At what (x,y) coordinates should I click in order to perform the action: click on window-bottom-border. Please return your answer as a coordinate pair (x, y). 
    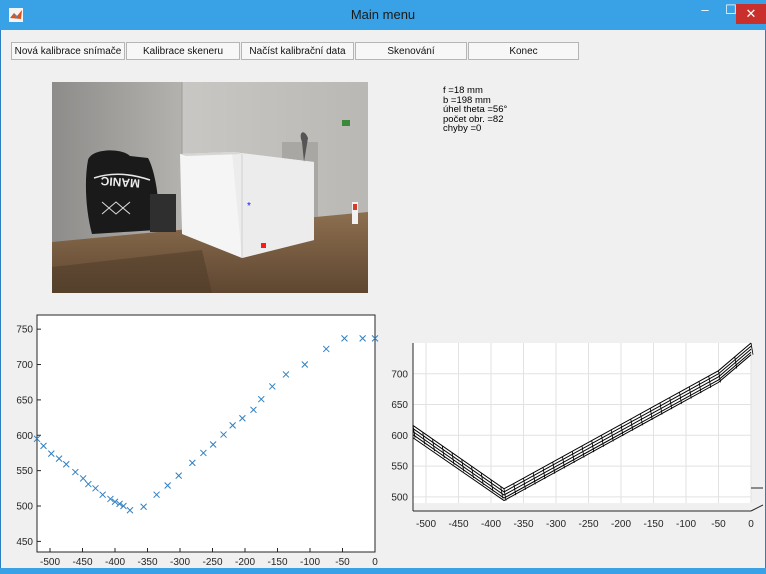
    Looking at the image, I should click on (383, 571).